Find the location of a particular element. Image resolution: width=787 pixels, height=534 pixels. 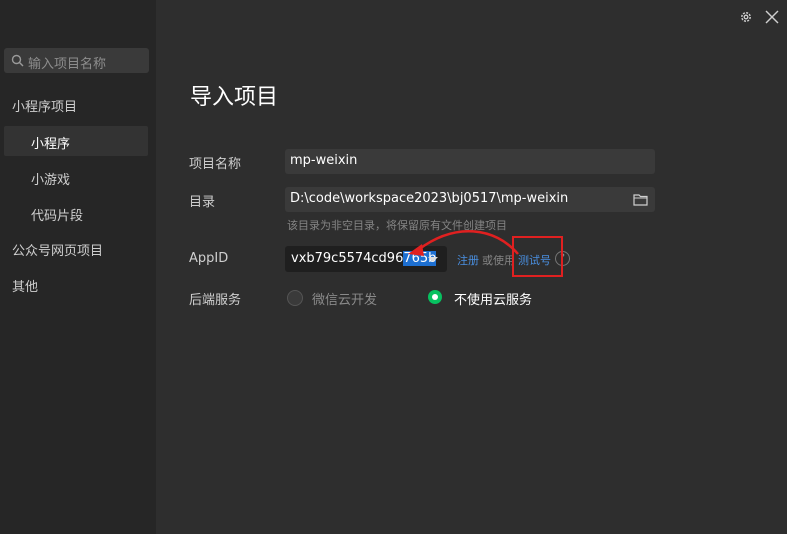

directory-input: D:\code\workspace2023\bj0517\mp-weixin is located at coordinates (470, 199).